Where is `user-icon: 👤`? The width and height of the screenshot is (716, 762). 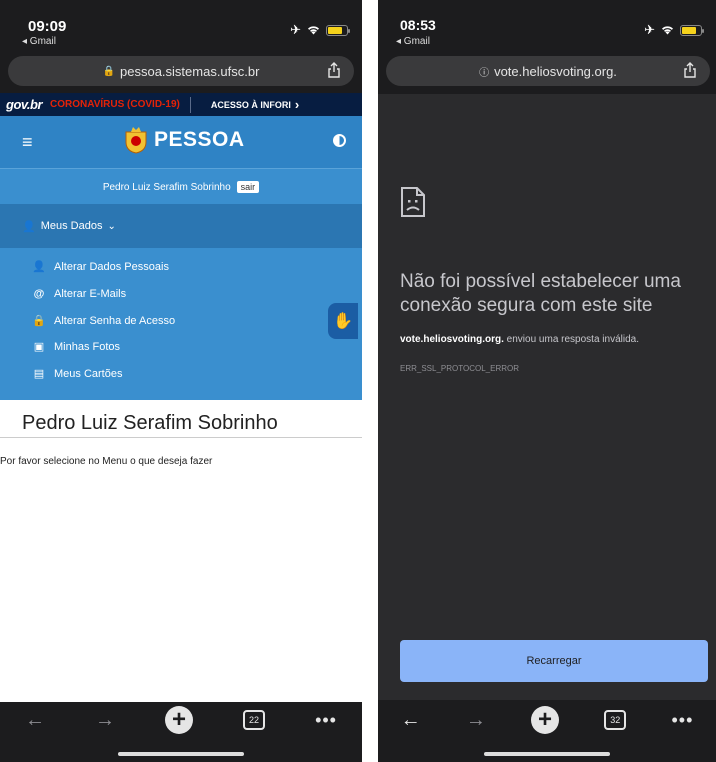 user-icon: 👤 is located at coordinates (29, 226).